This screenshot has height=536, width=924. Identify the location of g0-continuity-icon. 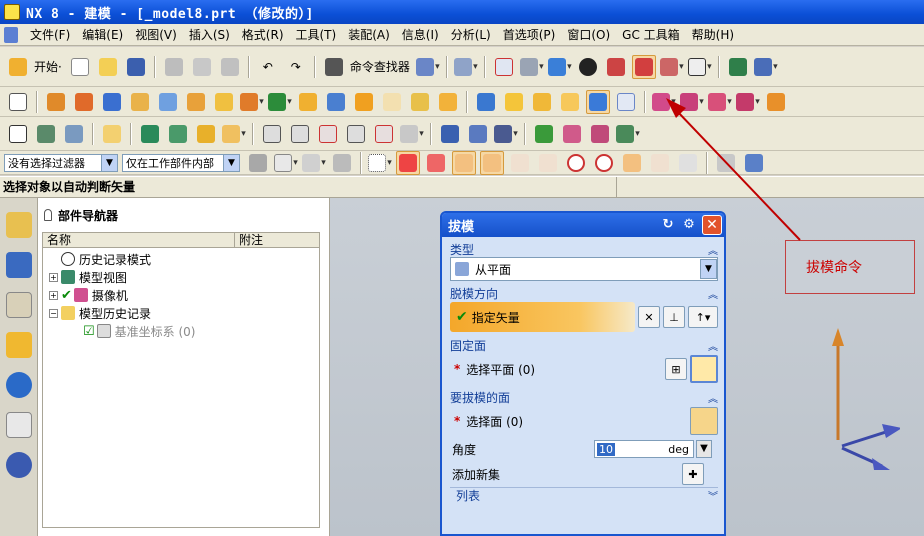
(300, 134).